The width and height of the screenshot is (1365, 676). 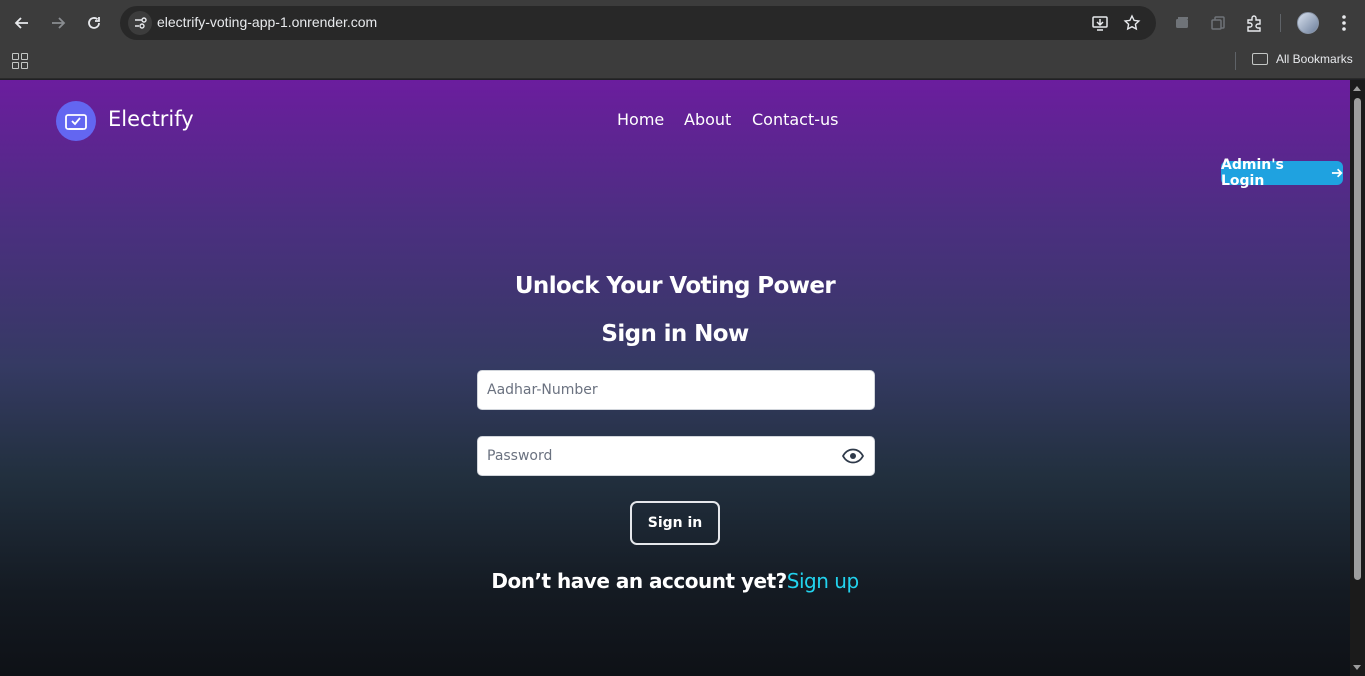 What do you see at coordinates (823, 581) in the screenshot?
I see `signup-link: Sign up` at bounding box center [823, 581].